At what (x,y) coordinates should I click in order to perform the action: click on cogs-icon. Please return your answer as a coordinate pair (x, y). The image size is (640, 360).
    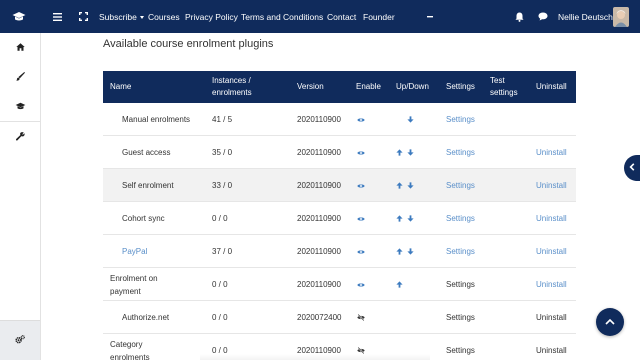
    Looking at the image, I should click on (20, 340).